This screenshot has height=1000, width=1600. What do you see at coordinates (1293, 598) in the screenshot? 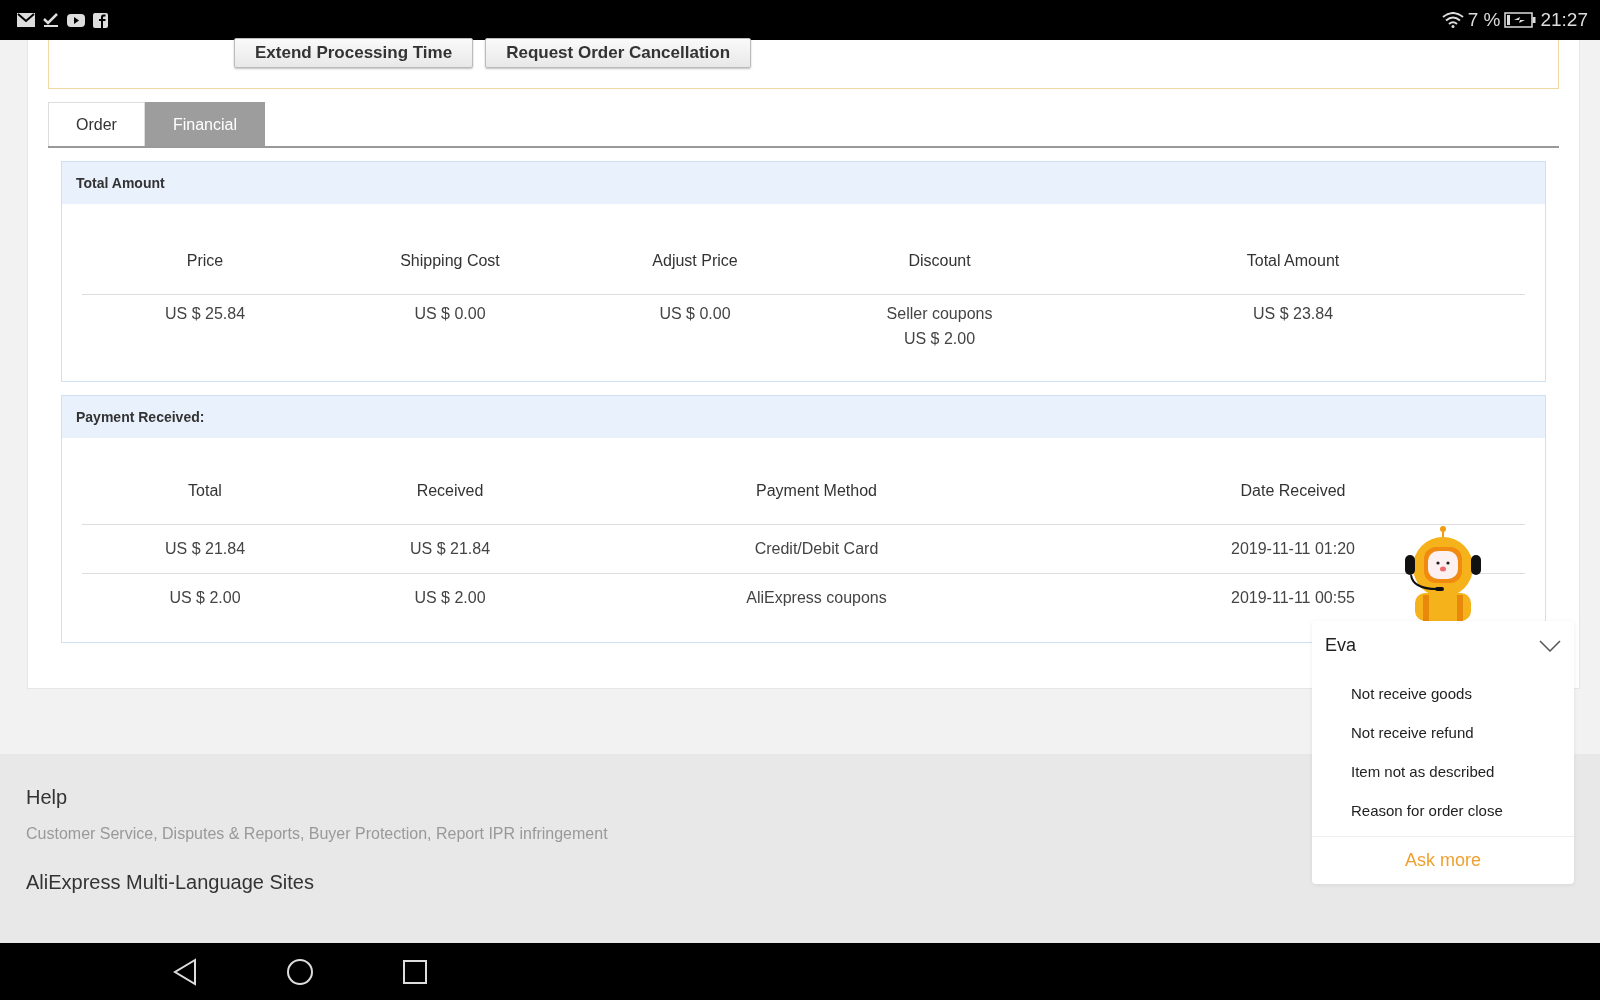
I see `table-cell: 2019-11-11 00:55` at bounding box center [1293, 598].